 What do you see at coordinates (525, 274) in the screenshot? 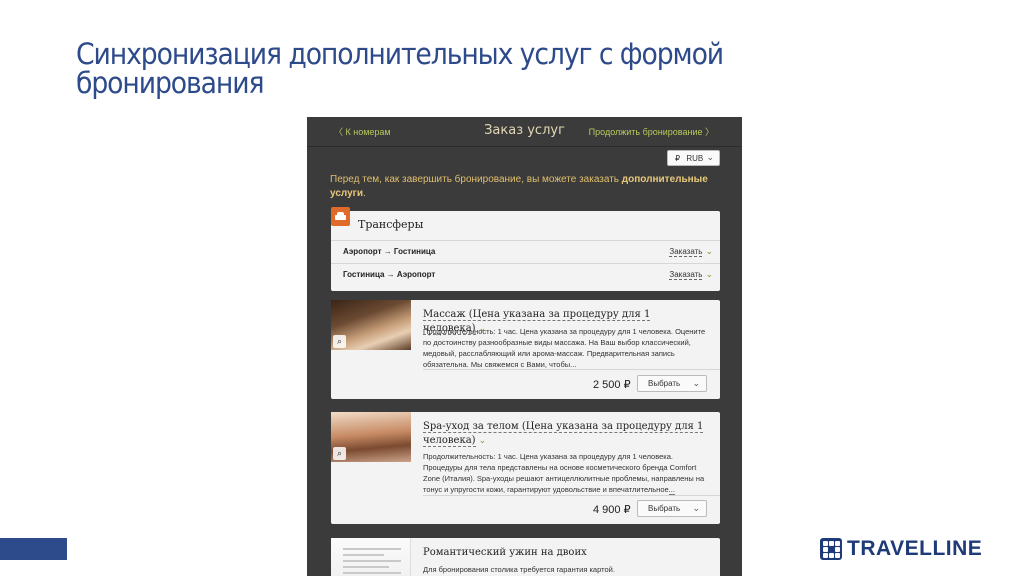
I see `transfer-row: Гостиница → Аэропорт Заказать ⌄` at bounding box center [525, 274].